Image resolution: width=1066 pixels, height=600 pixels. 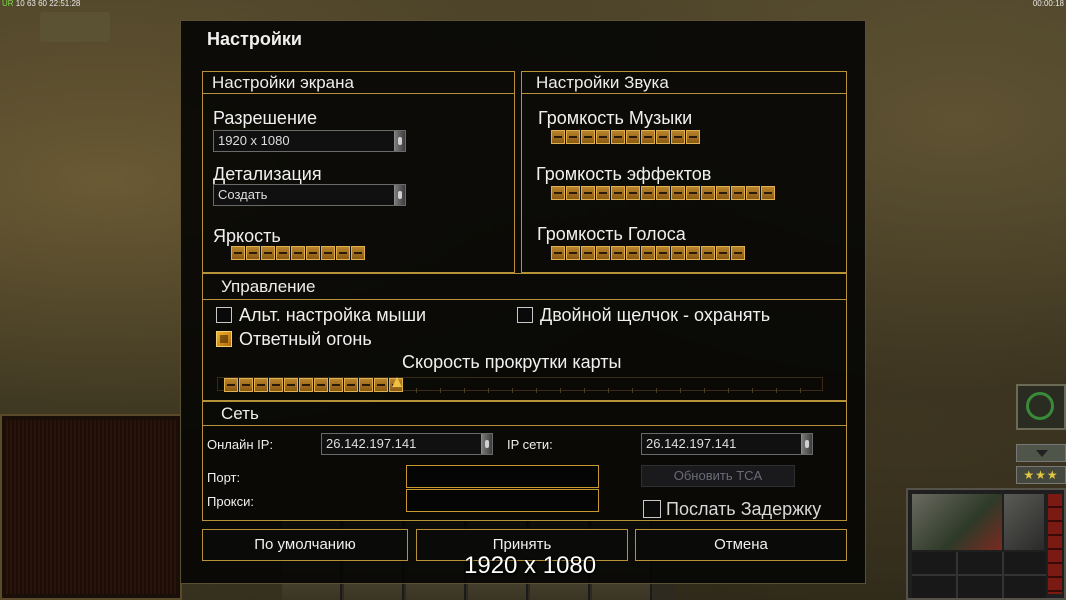 What do you see at coordinates (525, 315) in the screenshot?
I see `double-click-checkbox` at bounding box center [525, 315].